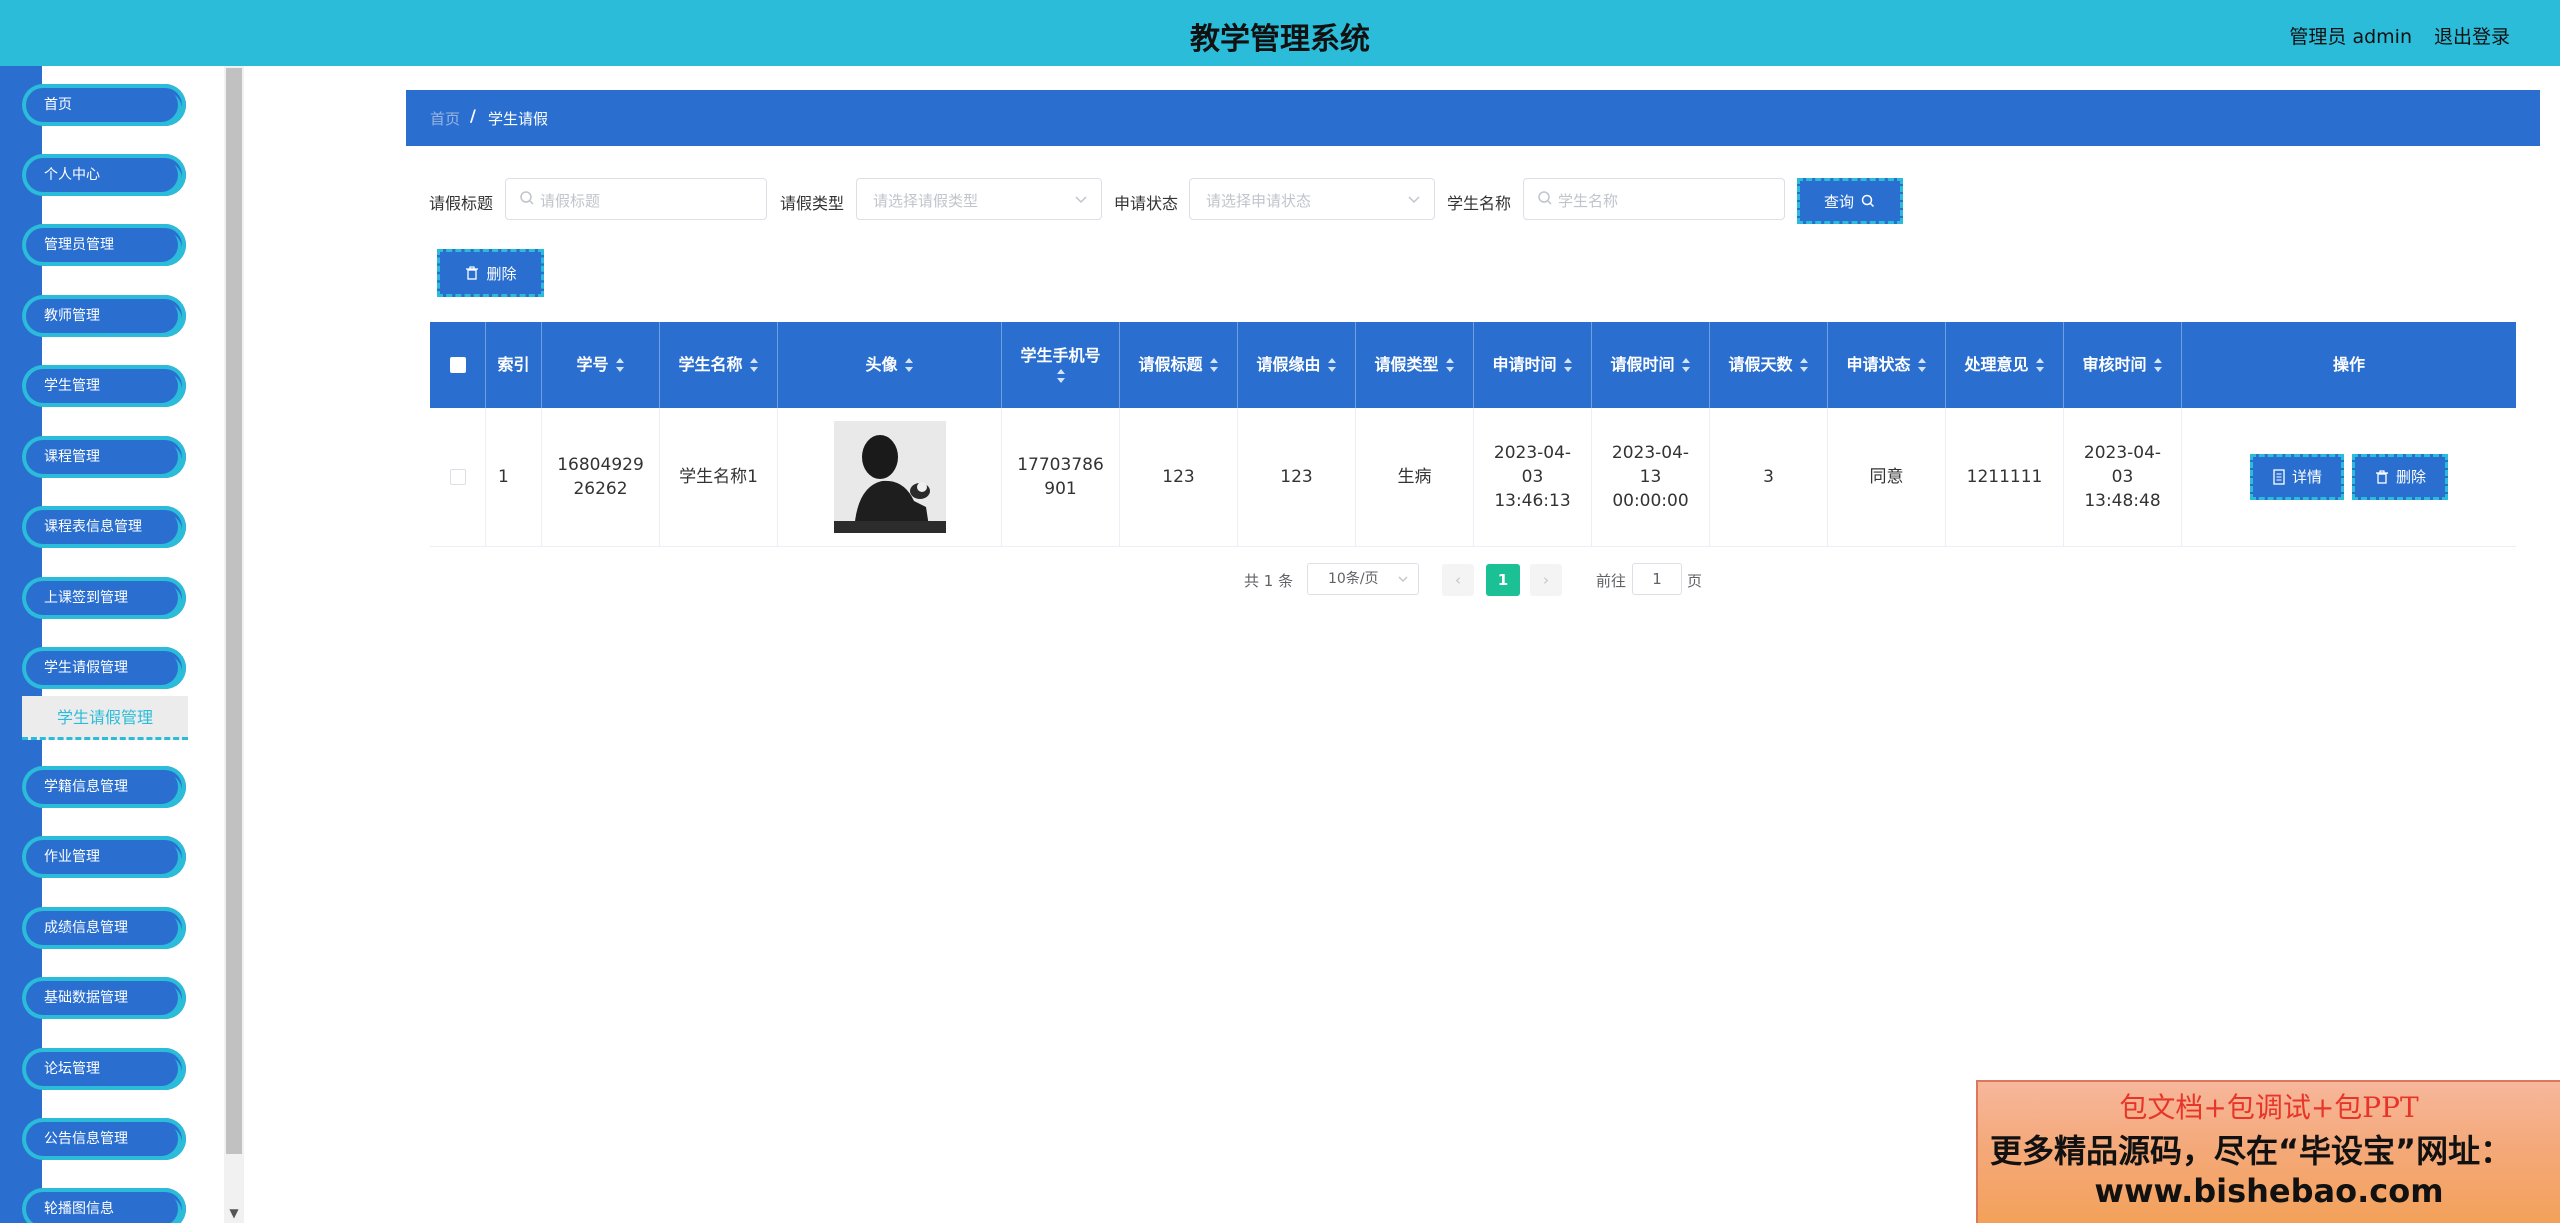 Image resolution: width=2560 pixels, height=1223 pixels. I want to click on header-actions: 操作, so click(2349, 365).